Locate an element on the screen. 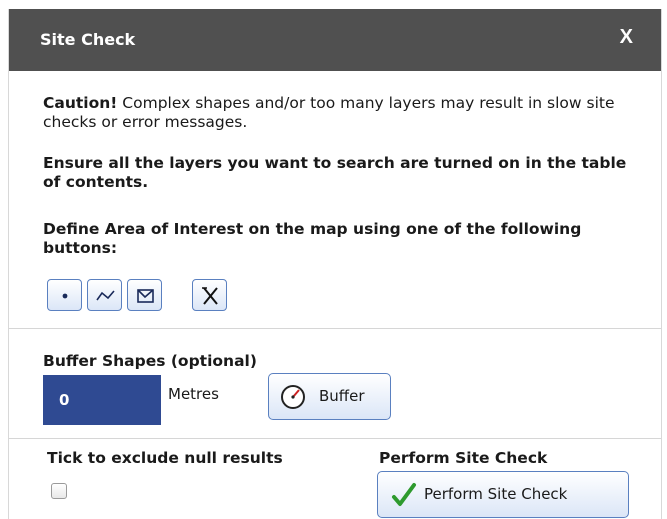 The image size is (667, 519). clear-tool-button is located at coordinates (209, 295).